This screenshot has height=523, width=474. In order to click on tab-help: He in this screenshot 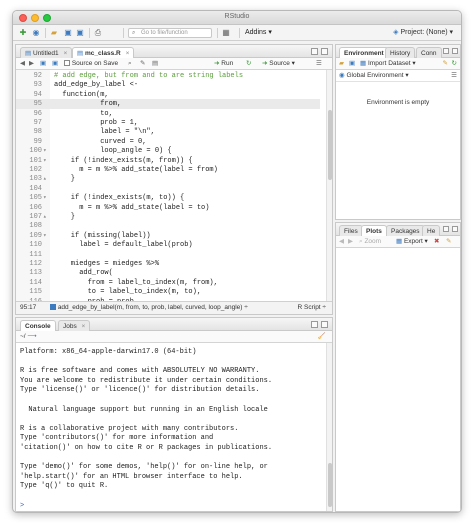, I will do `click(431, 230)`.